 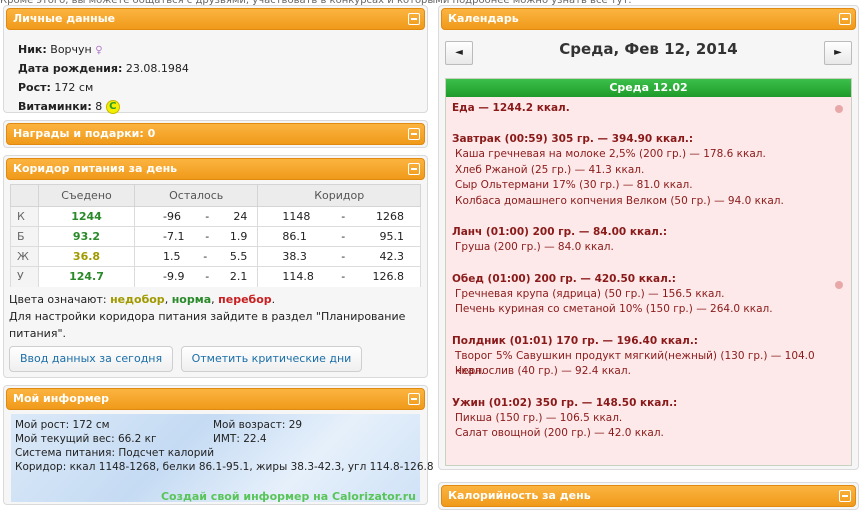 What do you see at coordinates (215, 398) in the screenshot?
I see `informer-panel-header: Мой информер` at bounding box center [215, 398].